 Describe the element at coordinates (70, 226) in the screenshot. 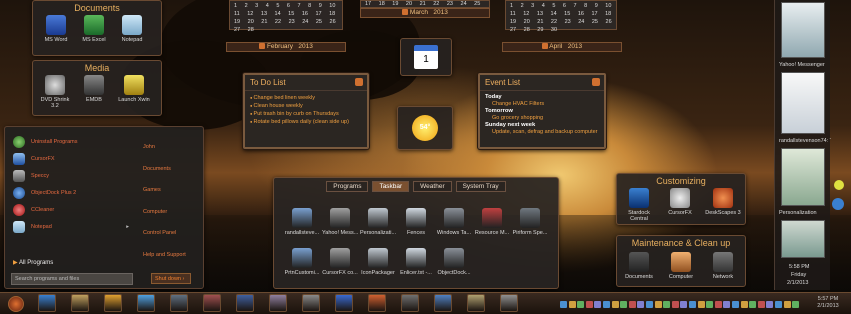

I see `start-item-notepad: Notepad ▸` at that location.